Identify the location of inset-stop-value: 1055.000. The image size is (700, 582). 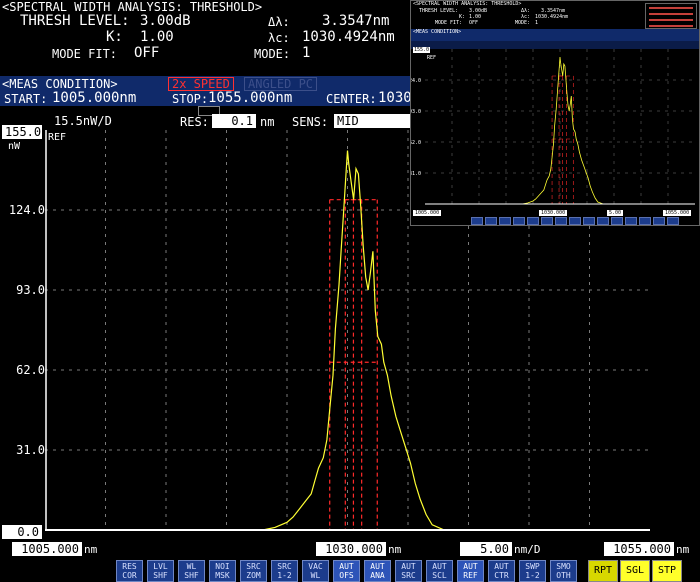
(677, 213).